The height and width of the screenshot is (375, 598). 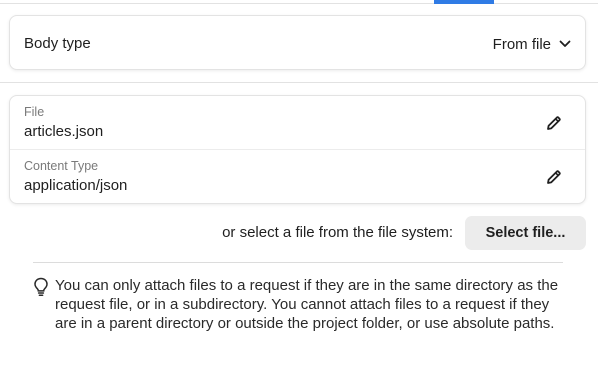 What do you see at coordinates (41, 287) in the screenshot?
I see `lightbulb-icon` at bounding box center [41, 287].